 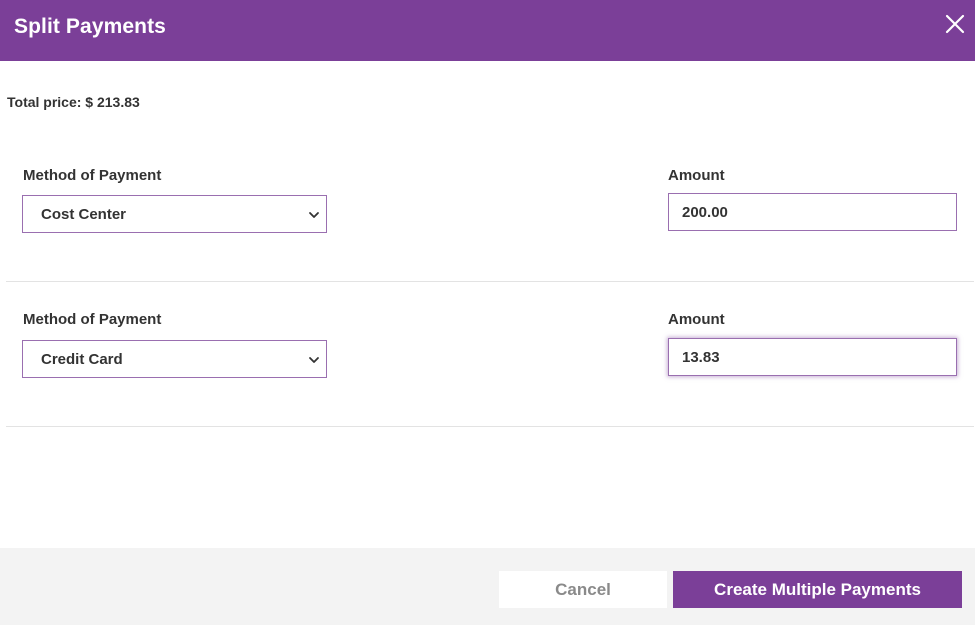 What do you see at coordinates (487, 30) in the screenshot?
I see `dialog-header: Split Payments` at bounding box center [487, 30].